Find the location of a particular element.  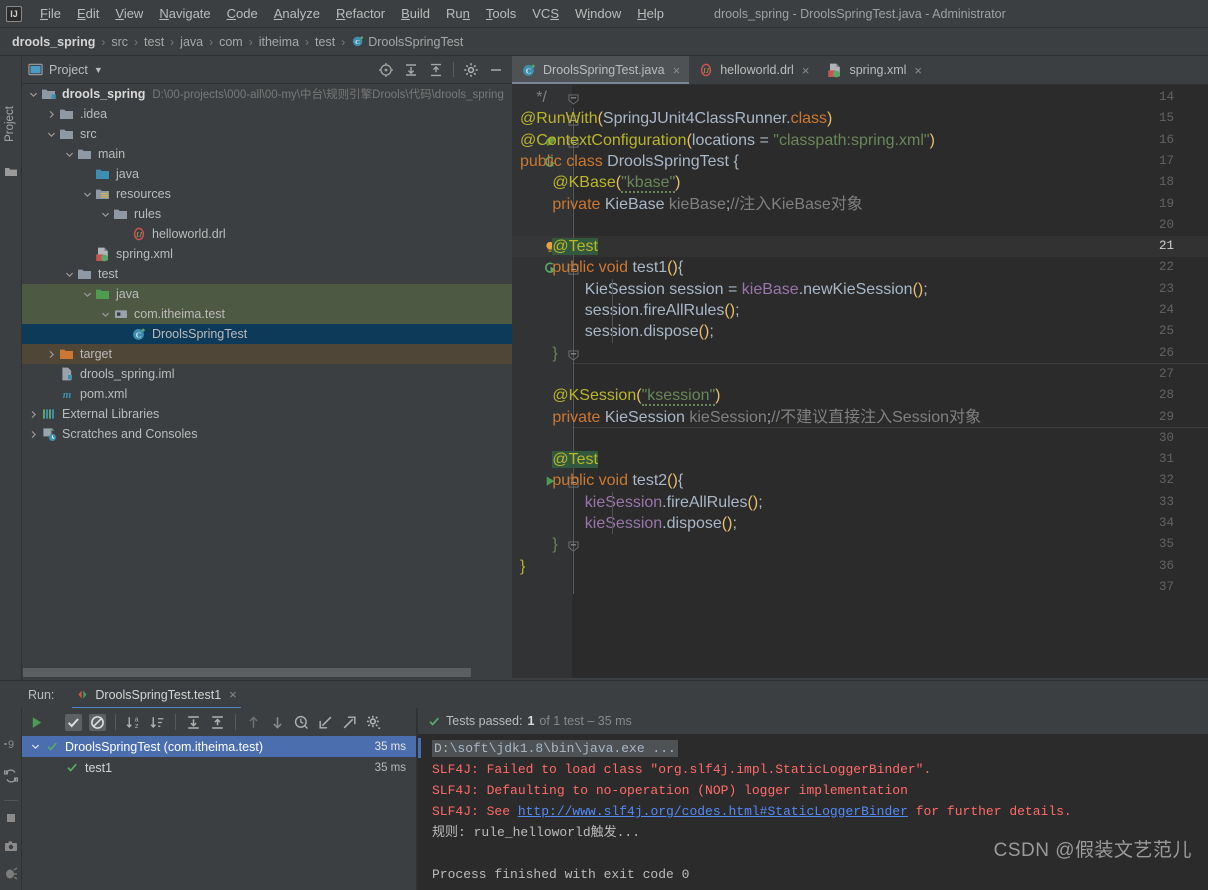

menu-item-code: Code is located at coordinates (242, 13).